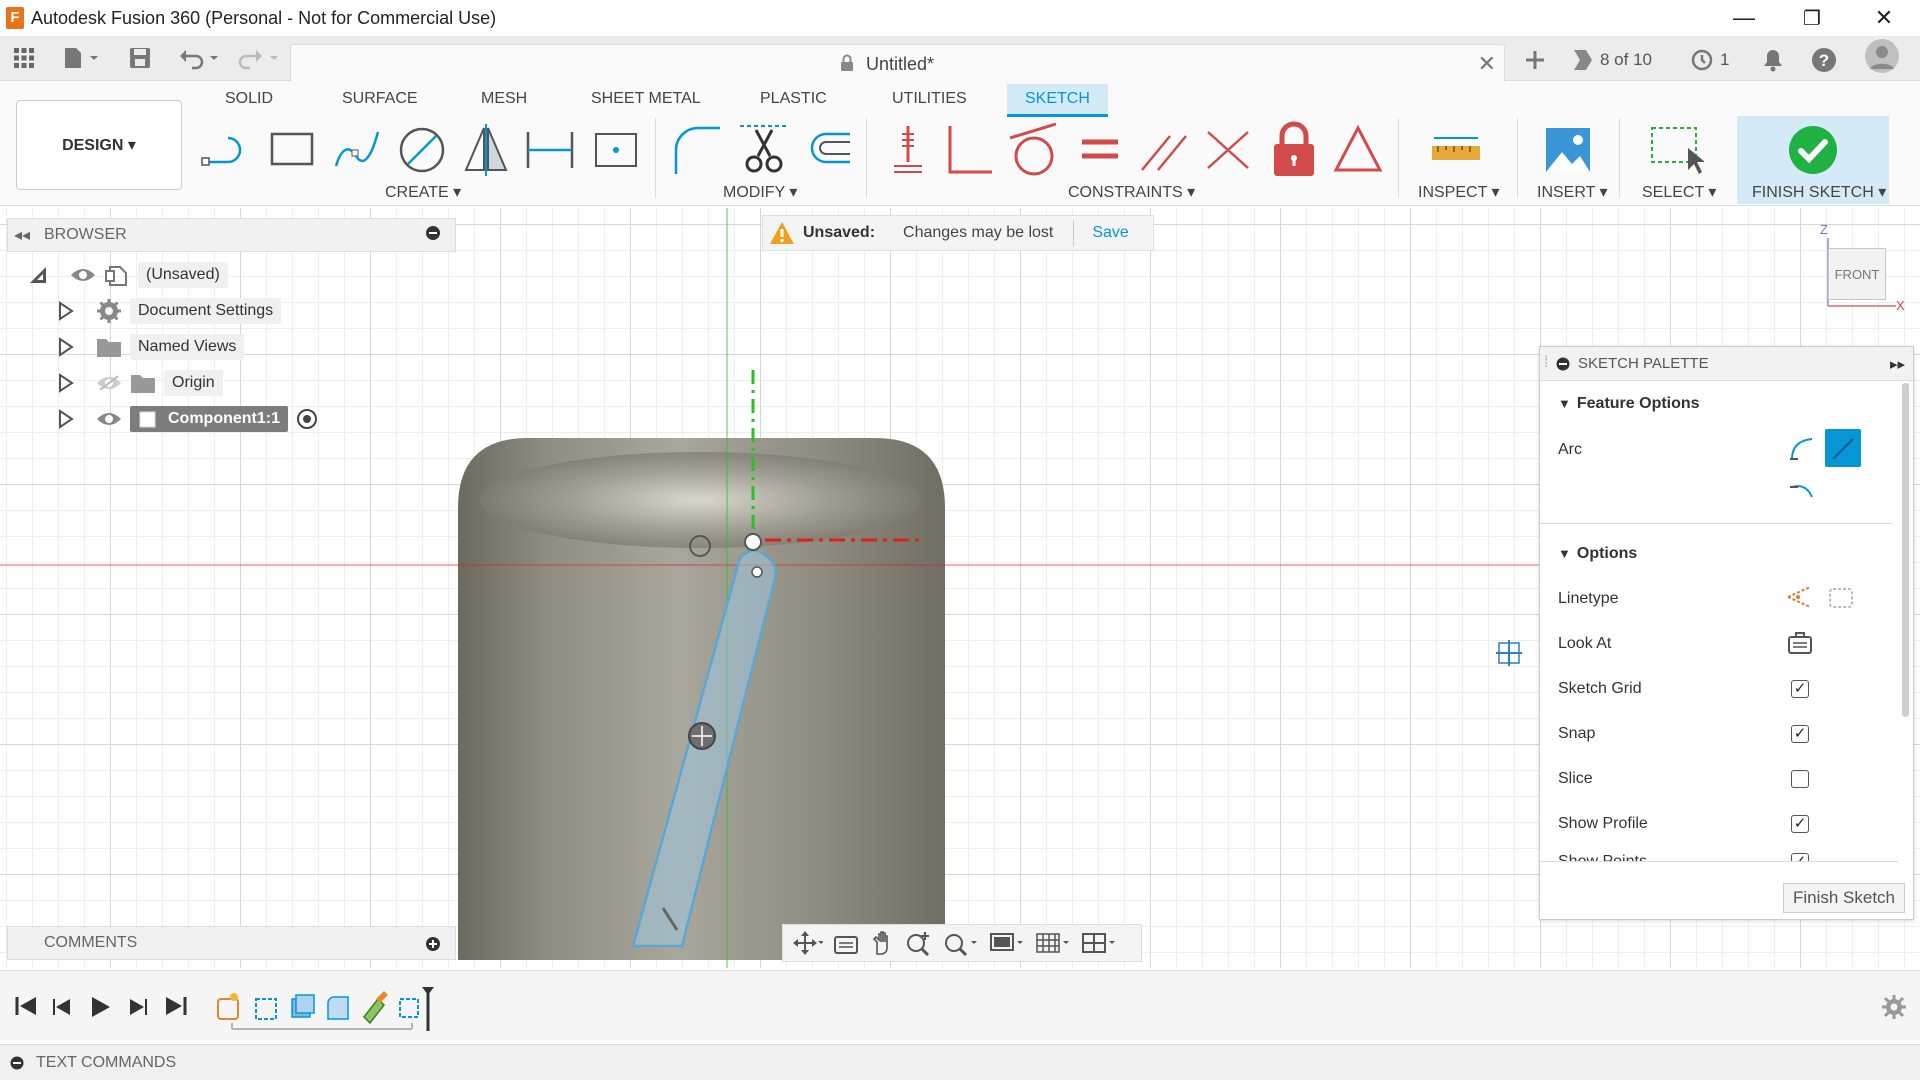 The height and width of the screenshot is (1080, 1920). What do you see at coordinates (1800, 779) in the screenshot?
I see `slice-checkbox` at bounding box center [1800, 779].